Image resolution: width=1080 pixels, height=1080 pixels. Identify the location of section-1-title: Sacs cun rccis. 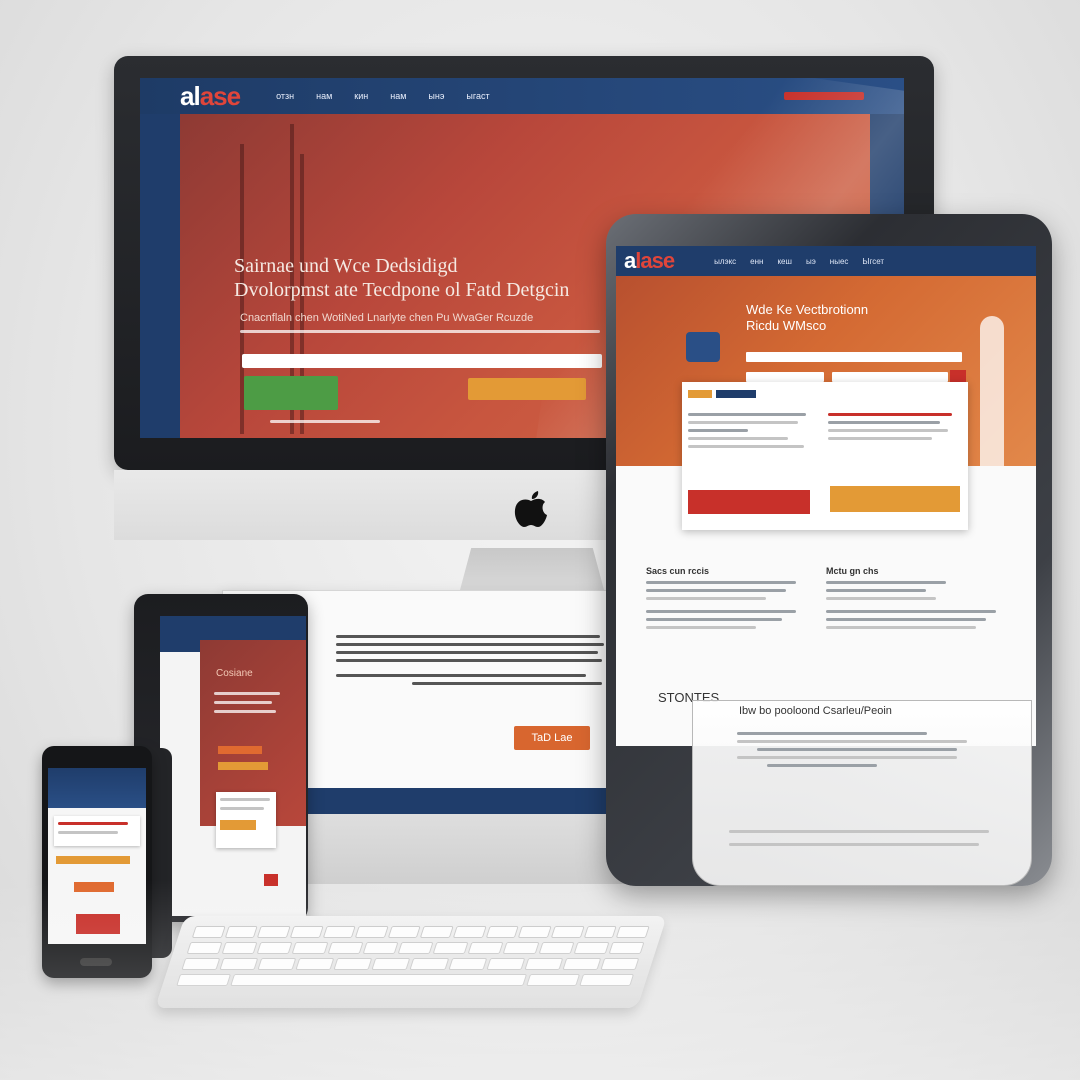
(678, 571).